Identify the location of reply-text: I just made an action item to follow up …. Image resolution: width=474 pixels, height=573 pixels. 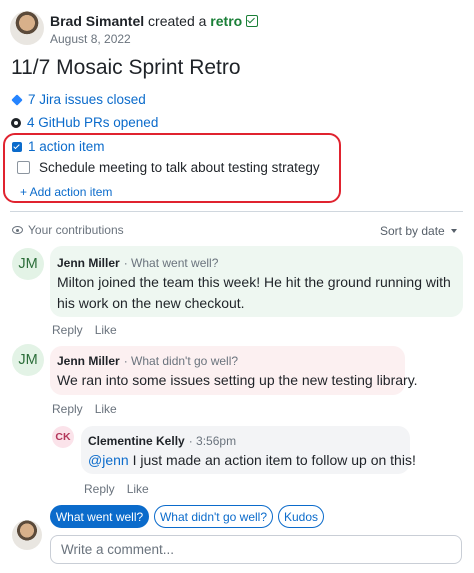
(272, 460).